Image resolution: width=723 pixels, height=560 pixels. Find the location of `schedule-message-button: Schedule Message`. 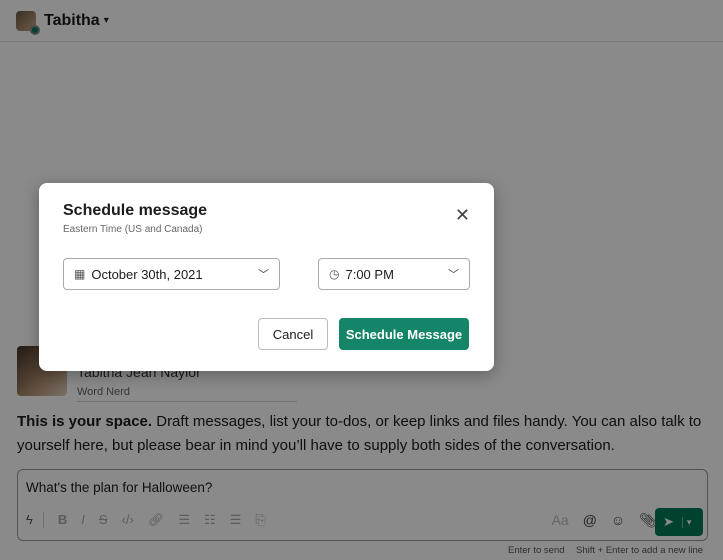

schedule-message-button: Schedule Message is located at coordinates (404, 334).